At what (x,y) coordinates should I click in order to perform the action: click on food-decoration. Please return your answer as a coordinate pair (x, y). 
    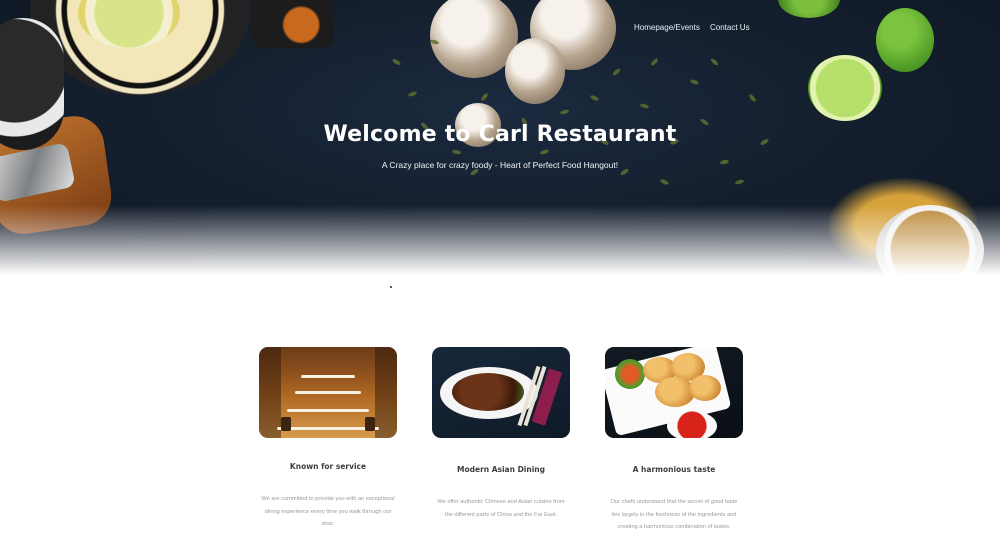
    Looking at the image, I should click on (488, 392).